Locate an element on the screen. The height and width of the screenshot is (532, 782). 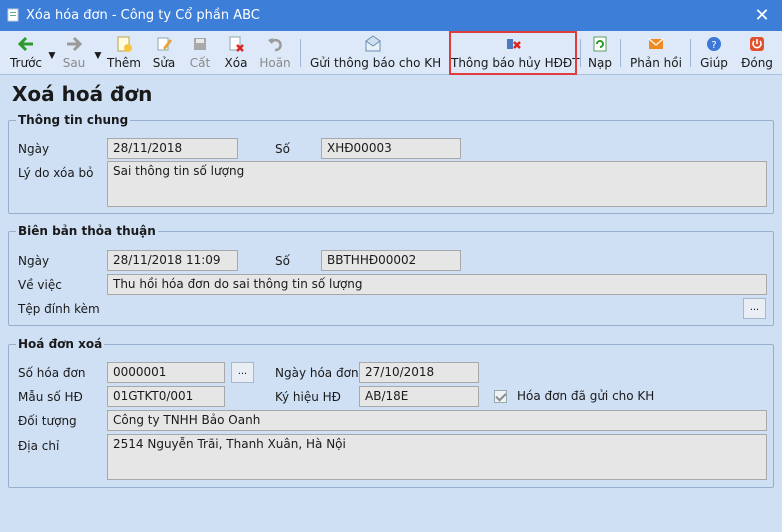
app-icon is located at coordinates (13, 15).